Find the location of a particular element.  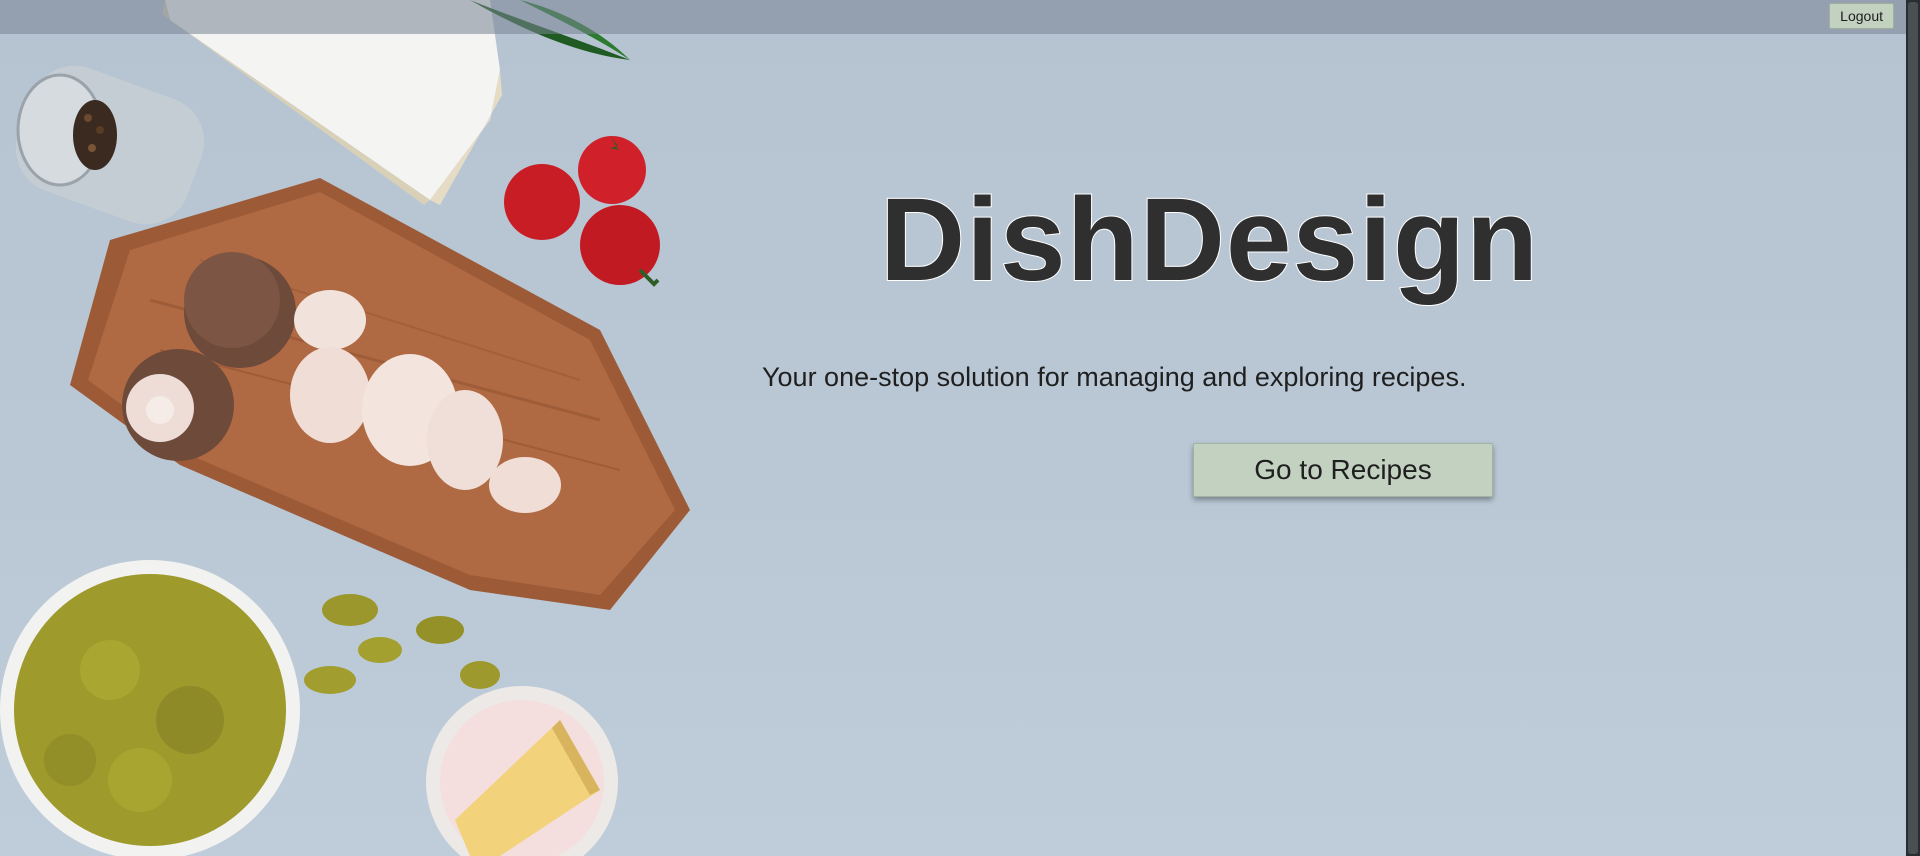

app-title: DishDesign is located at coordinates (1209, 240).